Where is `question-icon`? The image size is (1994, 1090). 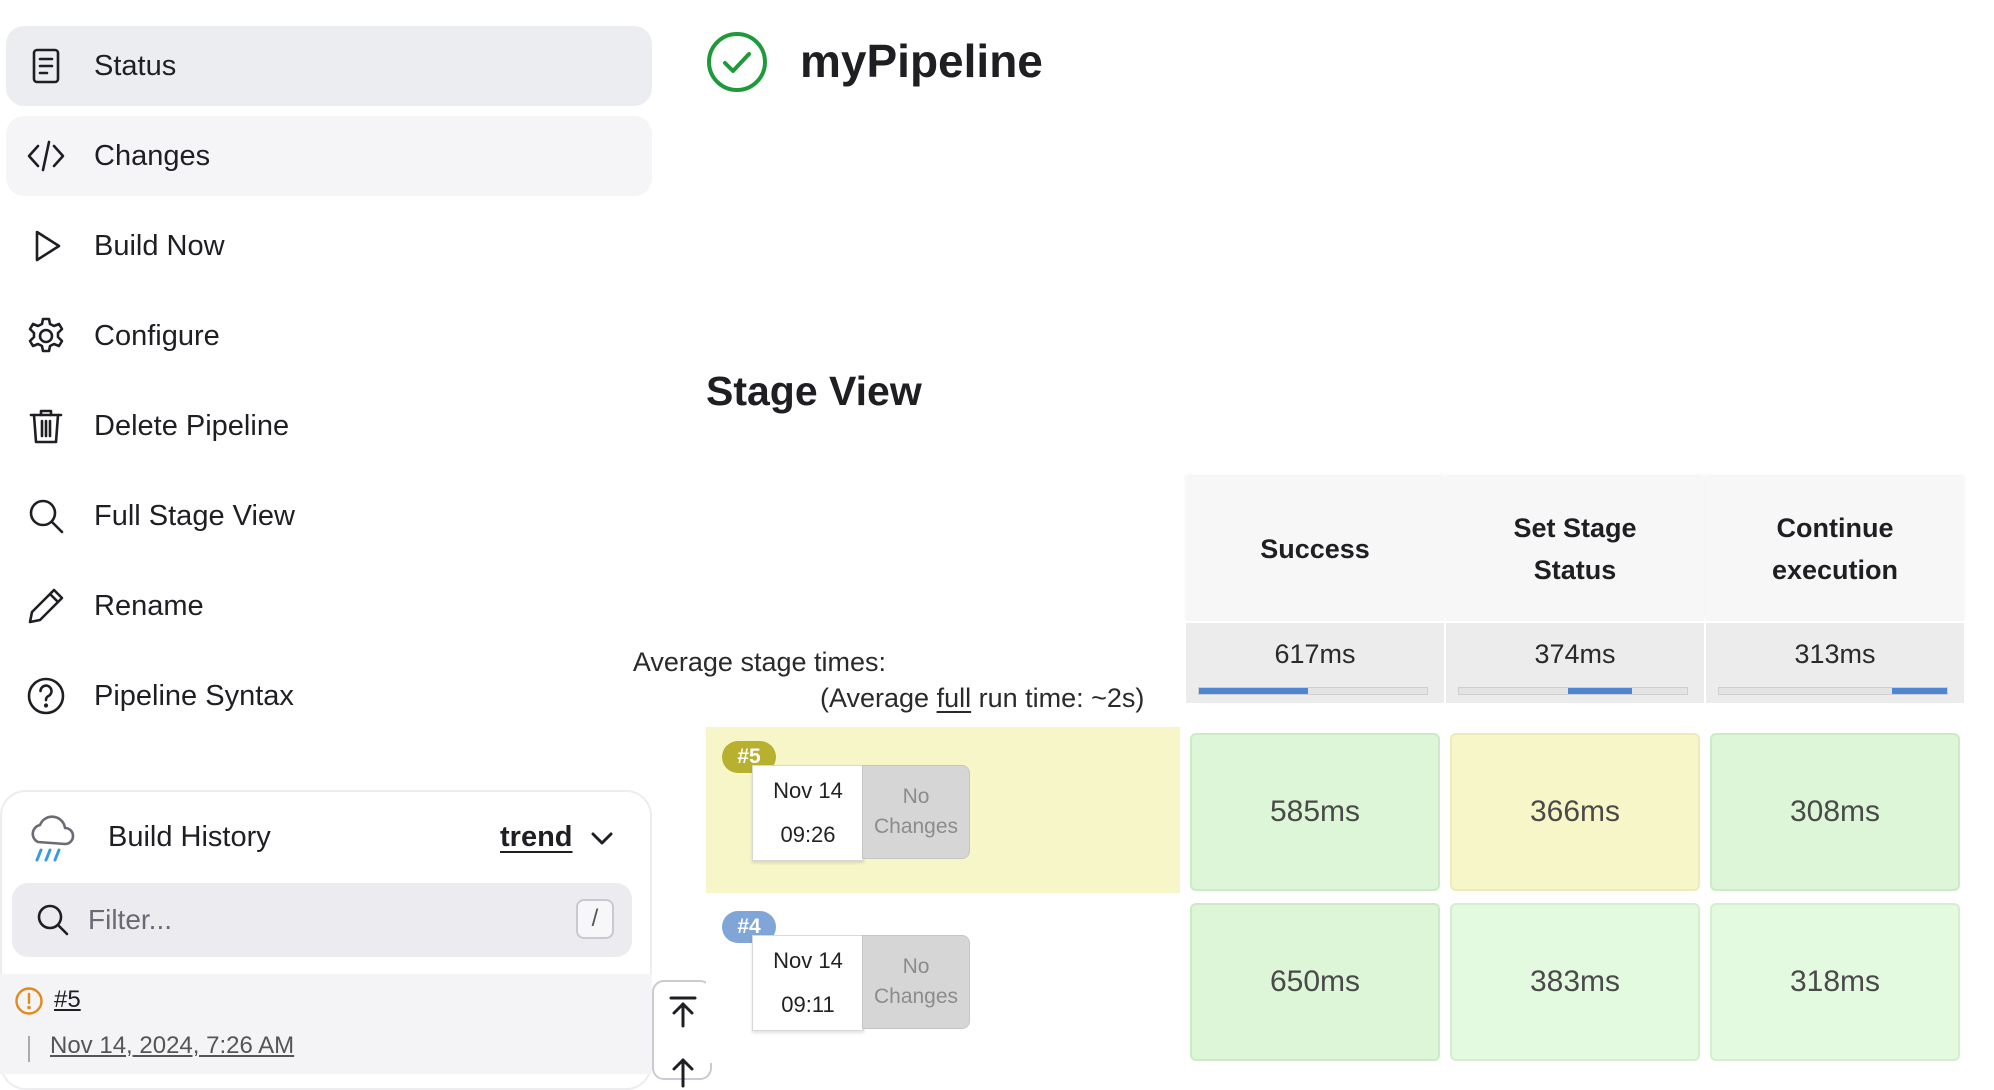 question-icon is located at coordinates (46, 696).